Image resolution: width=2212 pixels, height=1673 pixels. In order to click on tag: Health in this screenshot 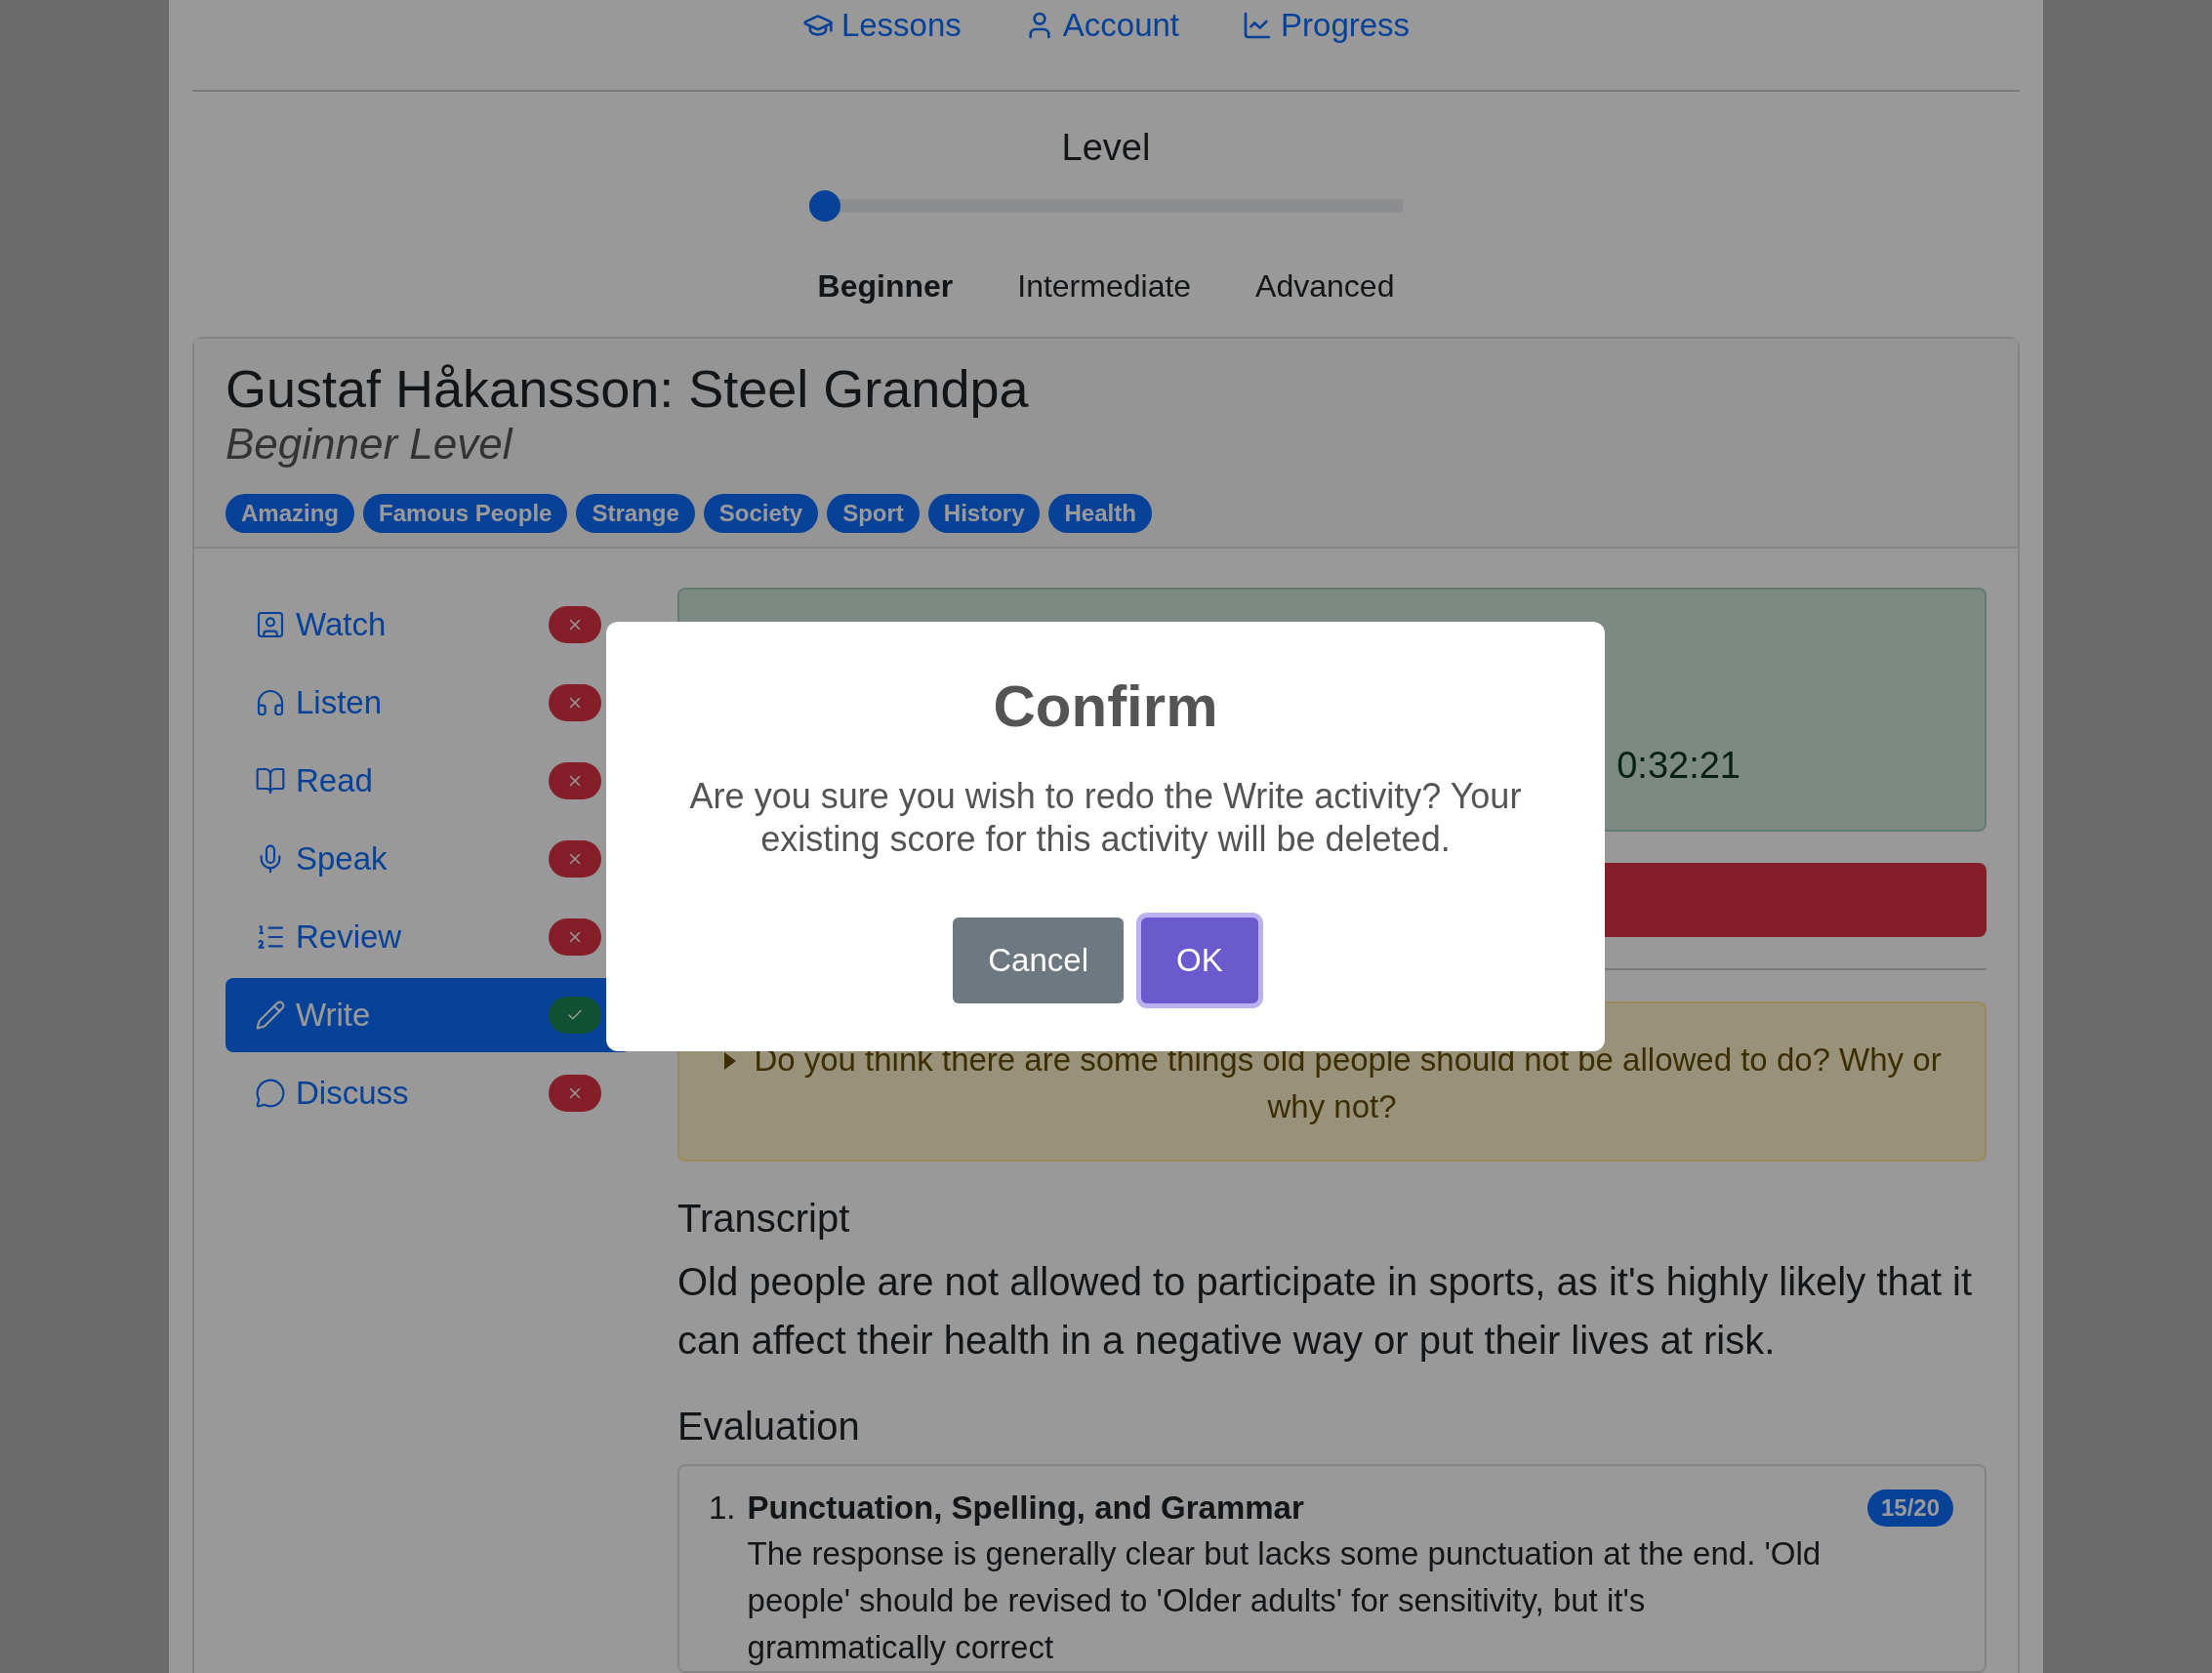, I will do `click(1100, 513)`.